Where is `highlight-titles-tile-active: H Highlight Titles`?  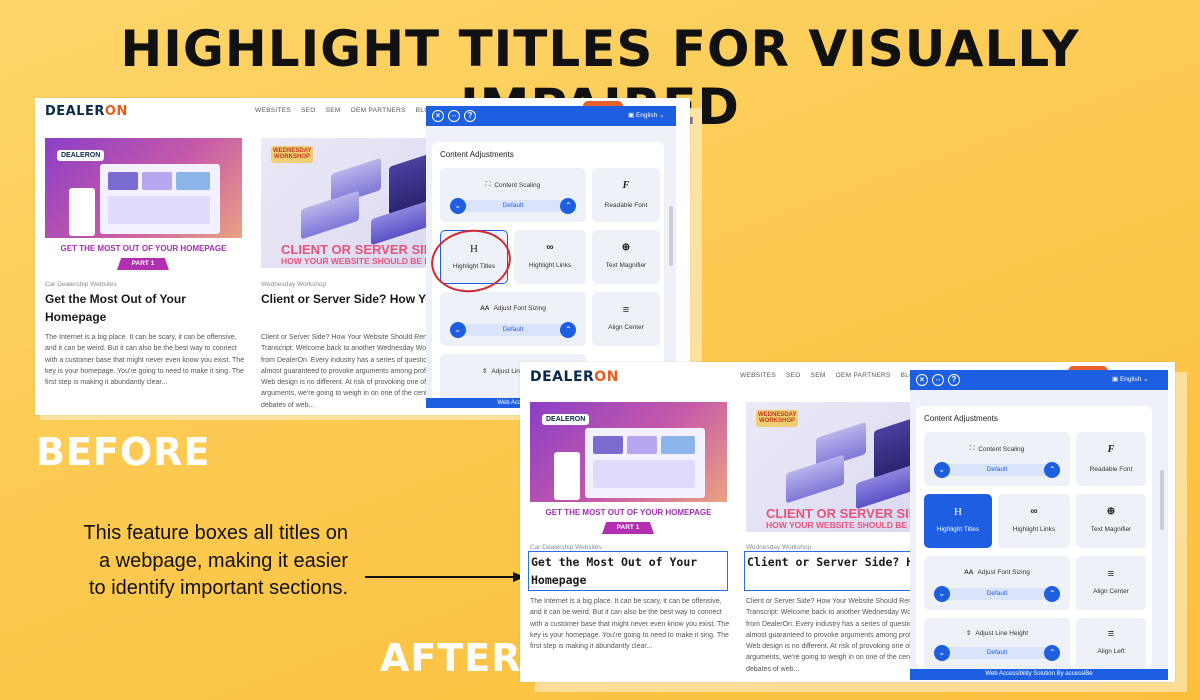
highlight-titles-tile-active: H Highlight Titles is located at coordinates (958, 521).